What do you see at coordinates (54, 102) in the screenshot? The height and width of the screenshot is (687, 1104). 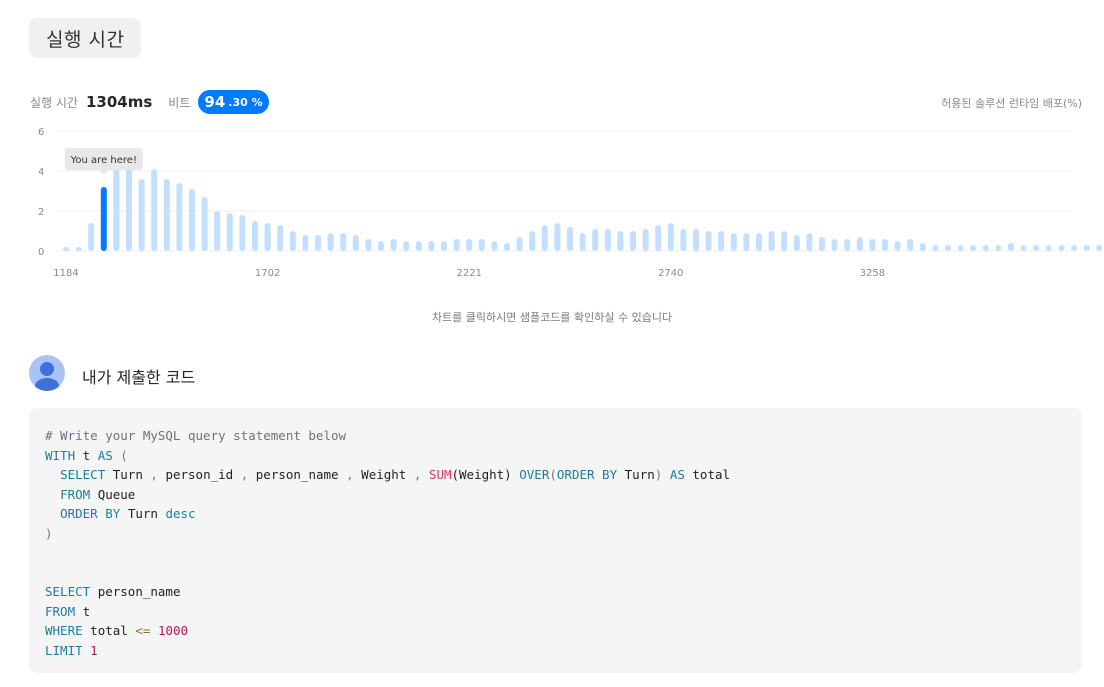 I see `runtime-label: 실행 시간` at bounding box center [54, 102].